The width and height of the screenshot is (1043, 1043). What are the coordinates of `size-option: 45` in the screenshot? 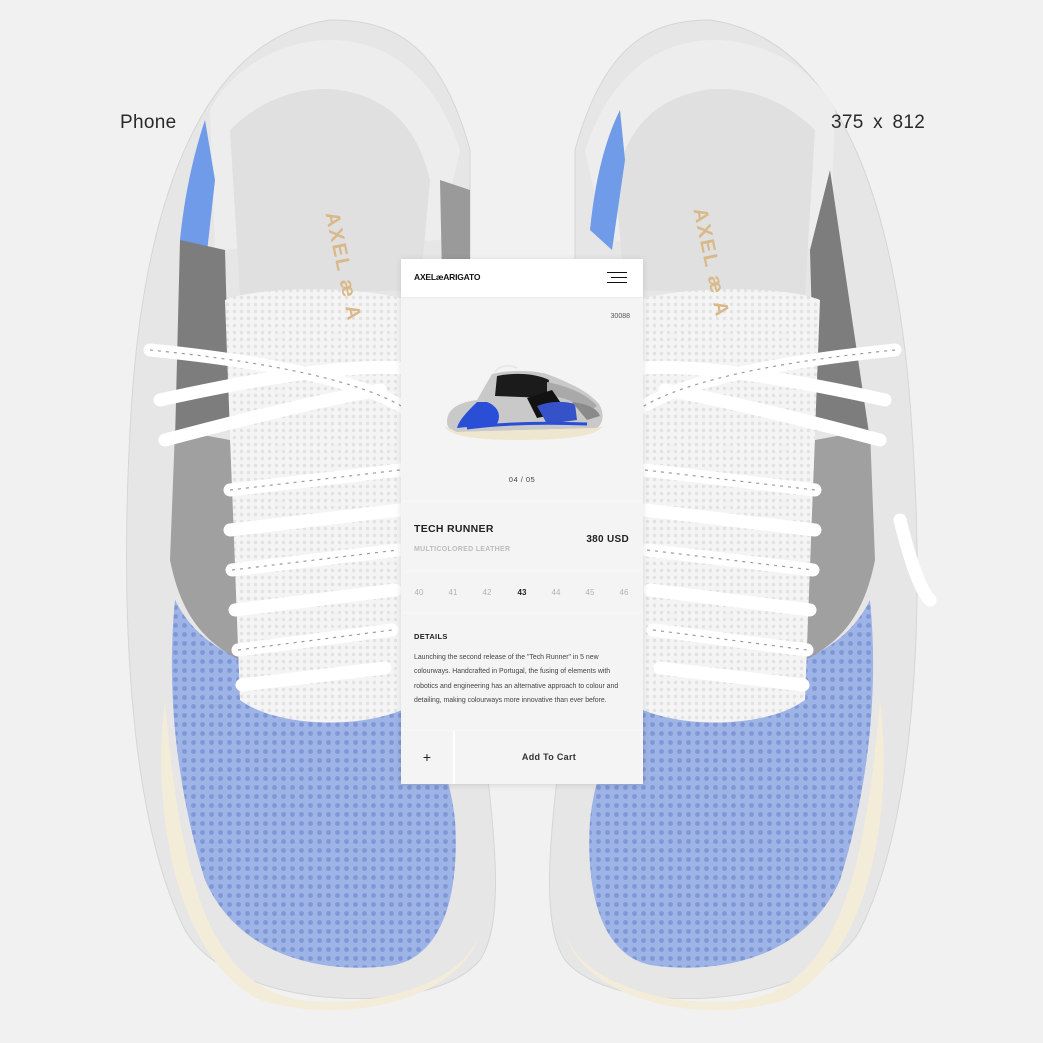 It's located at (590, 592).